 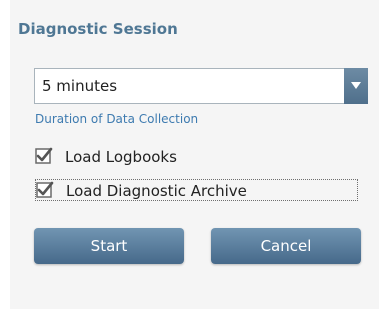 What do you see at coordinates (156, 191) in the screenshot?
I see `load-diagnostic-archive-label: Load Diagnostic Archive` at bounding box center [156, 191].